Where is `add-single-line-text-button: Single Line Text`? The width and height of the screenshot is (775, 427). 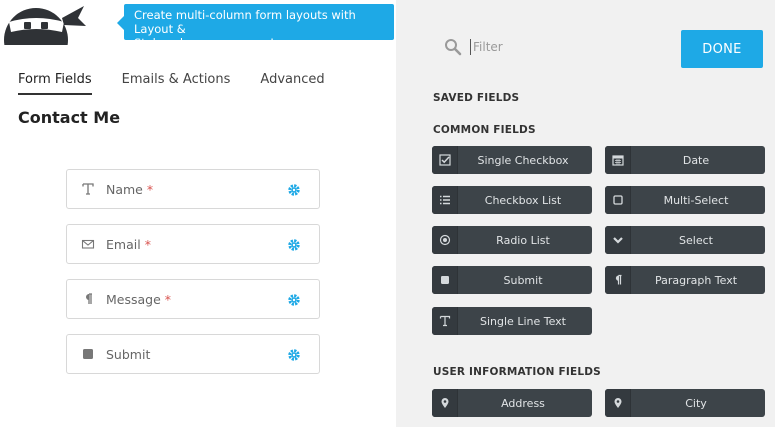
add-single-line-text-button: Single Line Text is located at coordinates (512, 321).